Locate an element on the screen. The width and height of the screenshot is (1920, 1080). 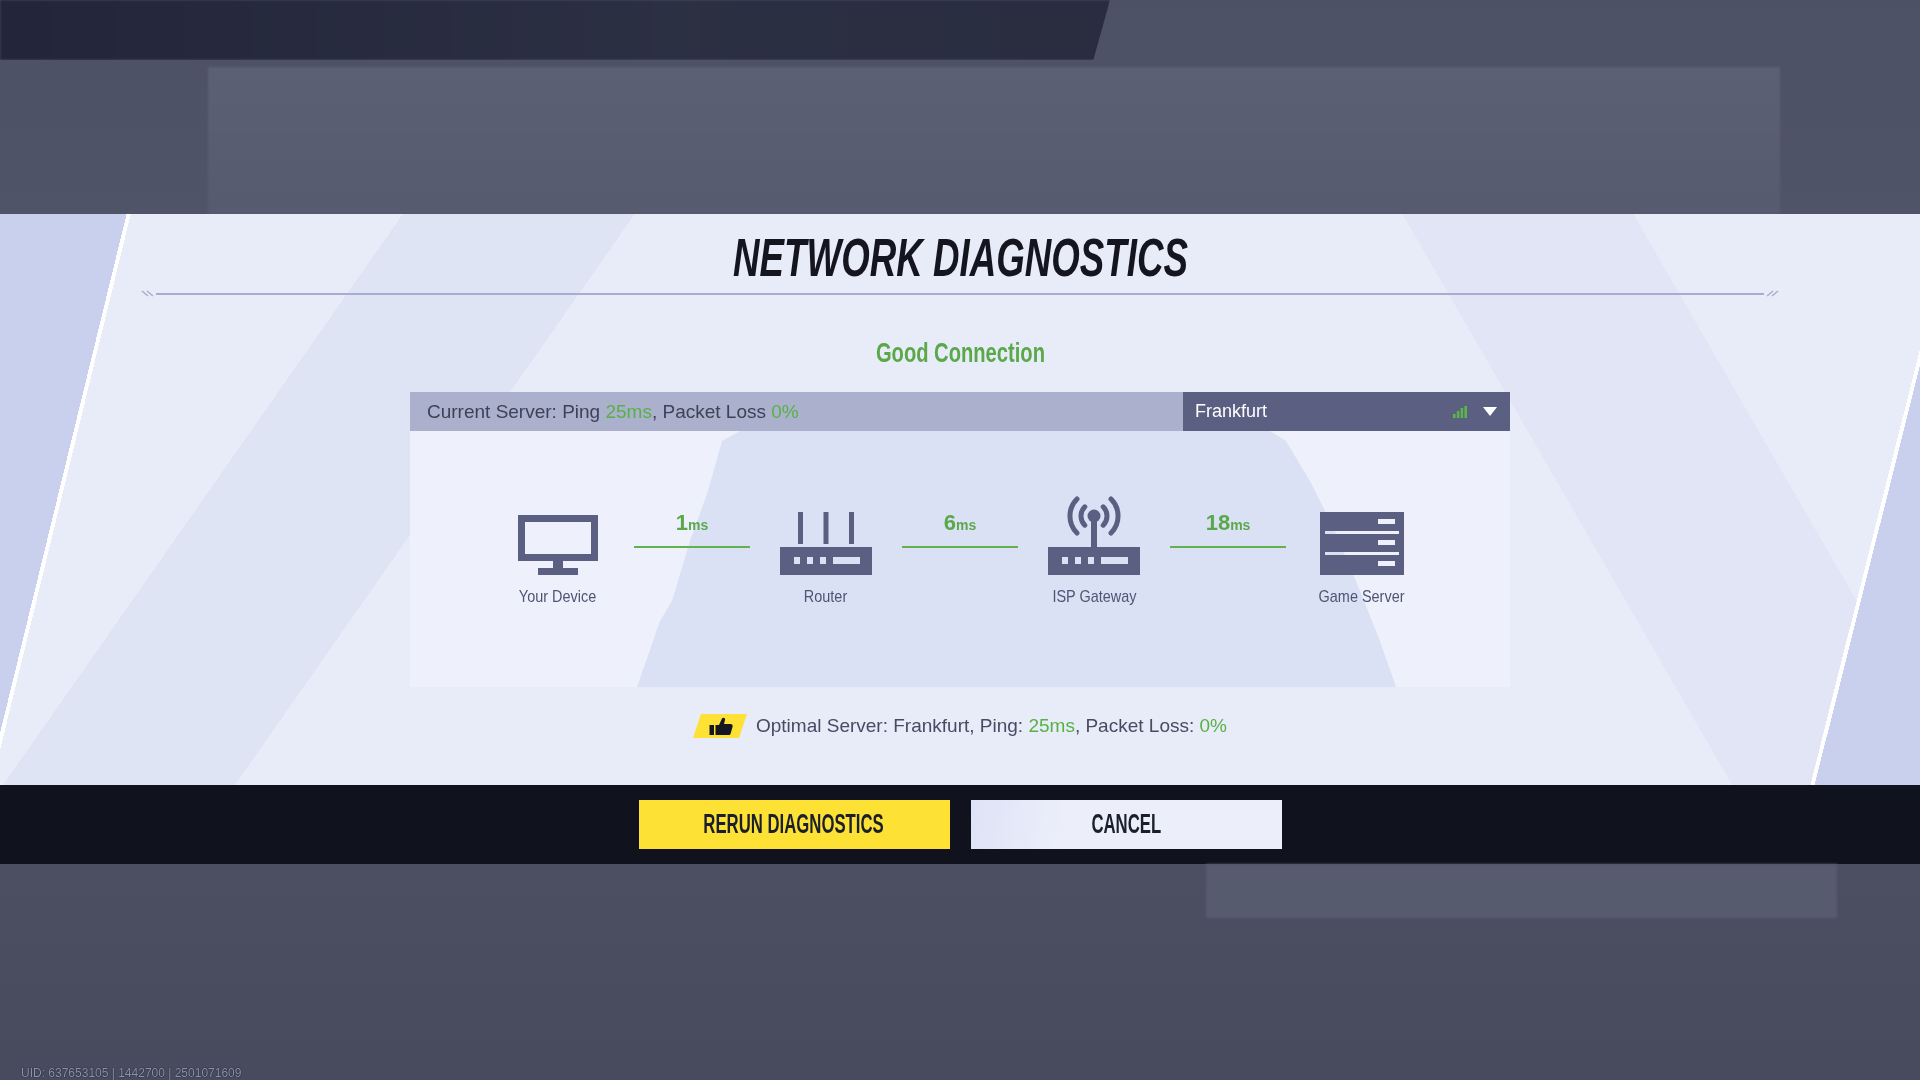
cancel-button: CANCEL is located at coordinates (1126, 824).